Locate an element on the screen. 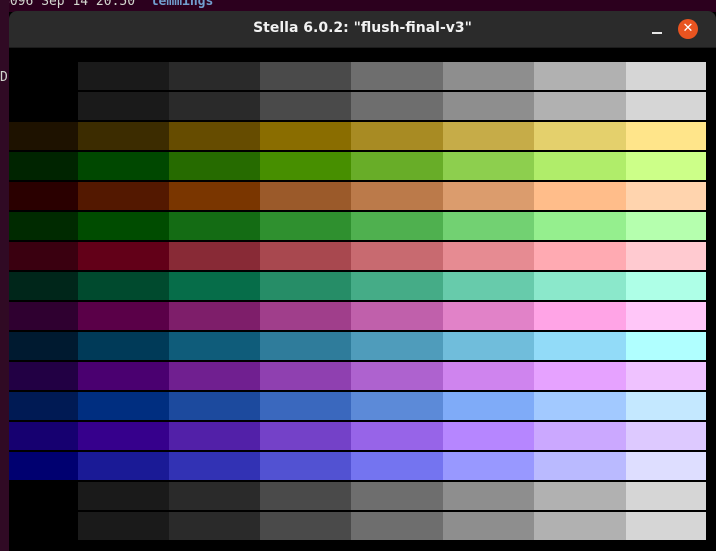  close-button: ✕ is located at coordinates (688, 29).